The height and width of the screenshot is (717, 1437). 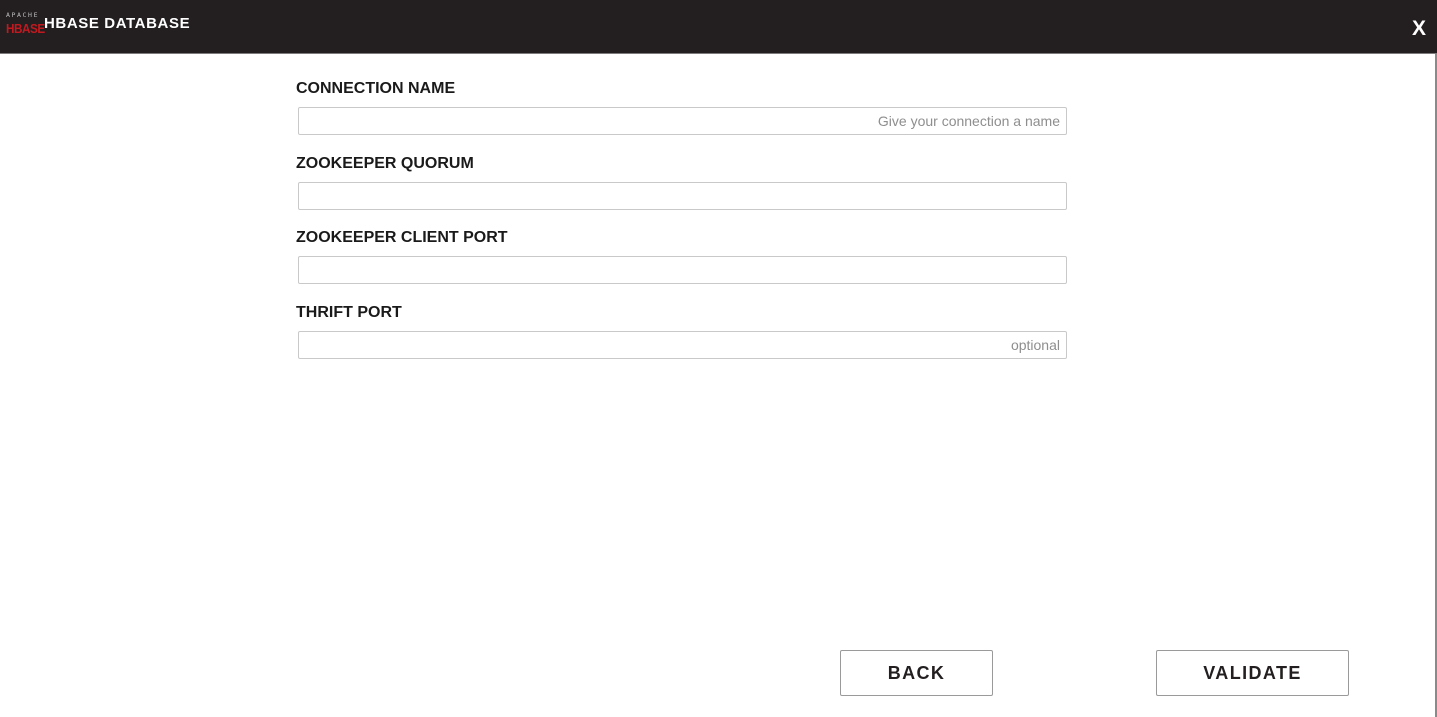 I want to click on close-button: X, so click(x=1419, y=29).